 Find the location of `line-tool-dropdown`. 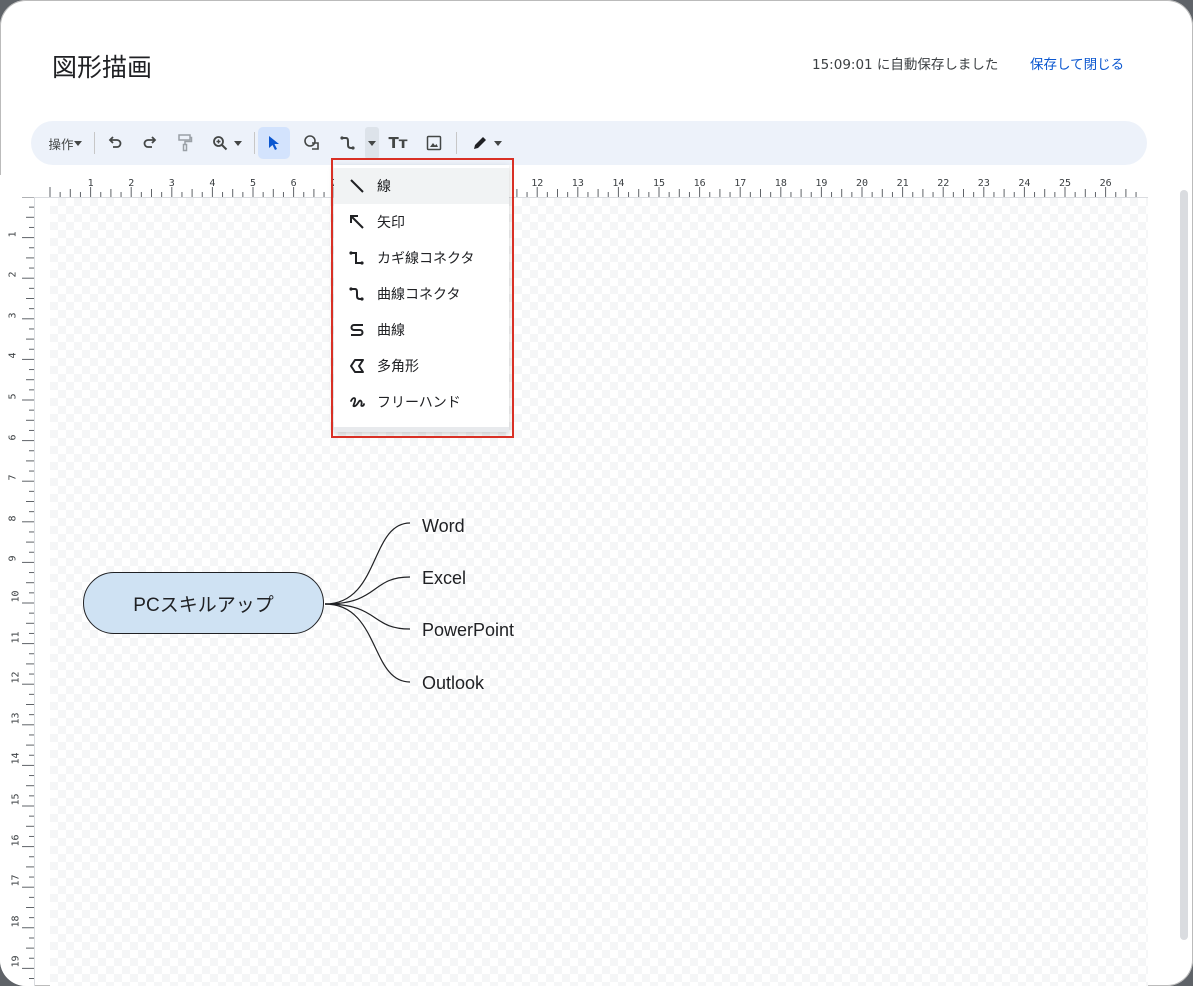

line-tool-dropdown is located at coordinates (372, 143).